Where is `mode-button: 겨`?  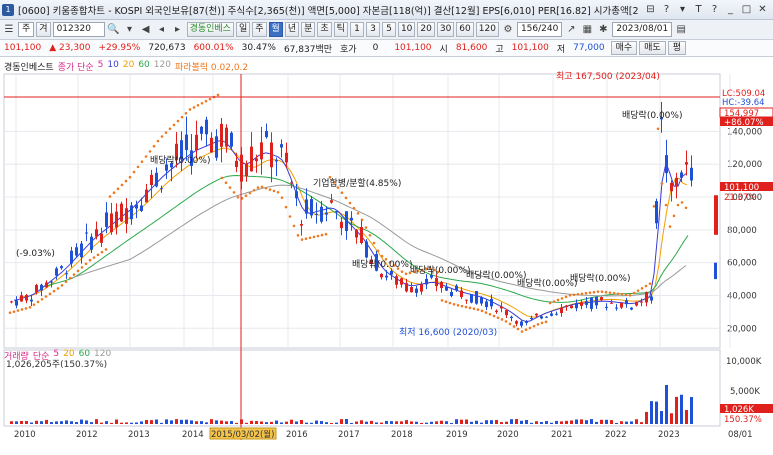 mode-button: 겨 is located at coordinates (43, 29).